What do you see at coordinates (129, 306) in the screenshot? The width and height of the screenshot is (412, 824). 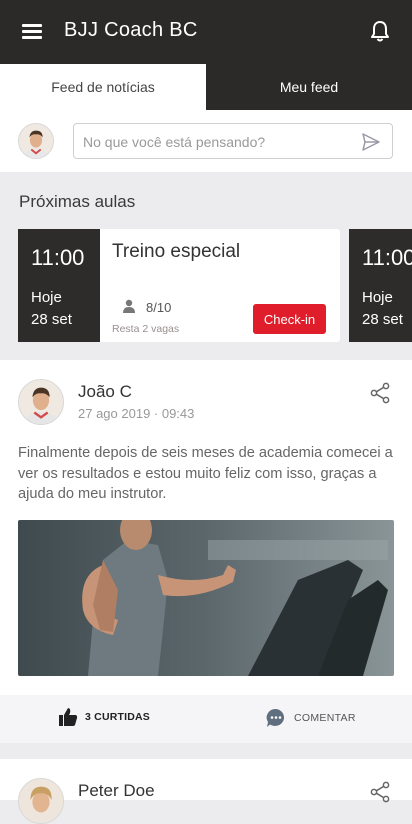 I see `person-icon` at bounding box center [129, 306].